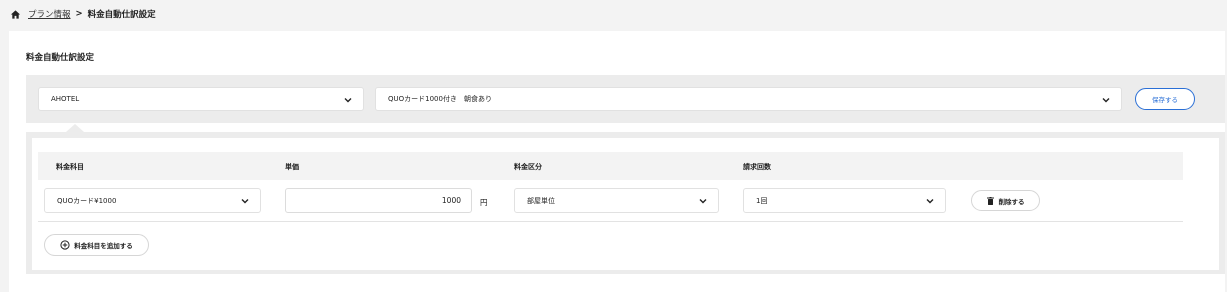  Describe the element at coordinates (610, 221) in the screenshot. I see `row-divider` at that location.